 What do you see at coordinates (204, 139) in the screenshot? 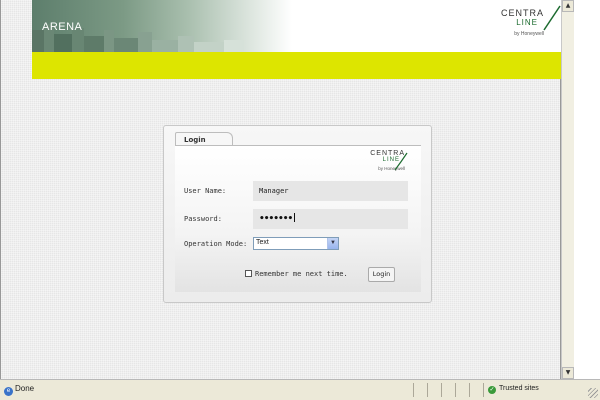
I see `tab-login: Login` at bounding box center [204, 139].